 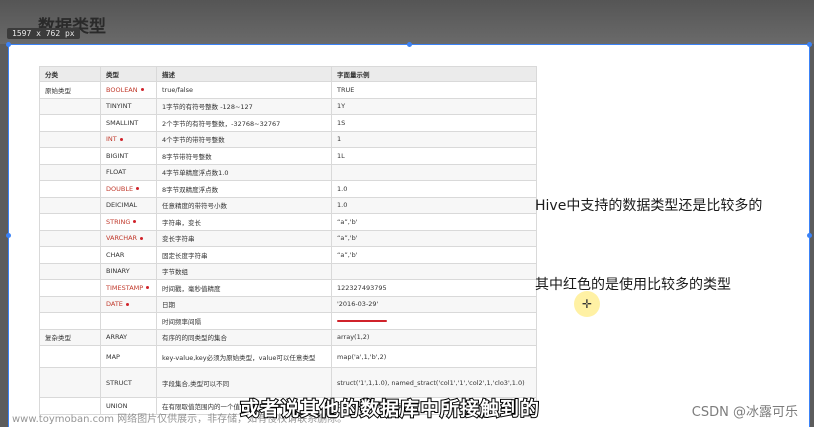 What do you see at coordinates (809, 44) in the screenshot?
I see `resize-handle-top-right` at bounding box center [809, 44].